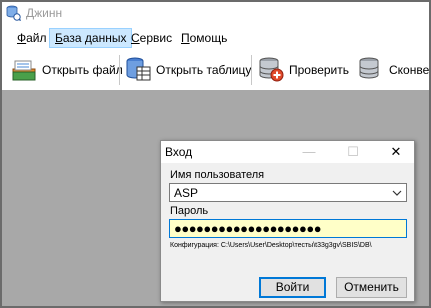 The width and height of the screenshot is (431, 308). I want to click on chevron-down-icon, so click(397, 193).